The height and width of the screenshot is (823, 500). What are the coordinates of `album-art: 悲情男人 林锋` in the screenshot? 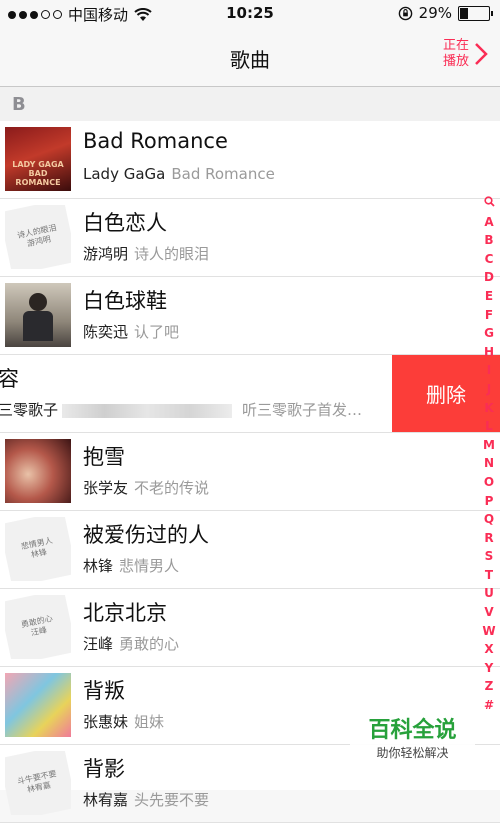 It's located at (38, 549).